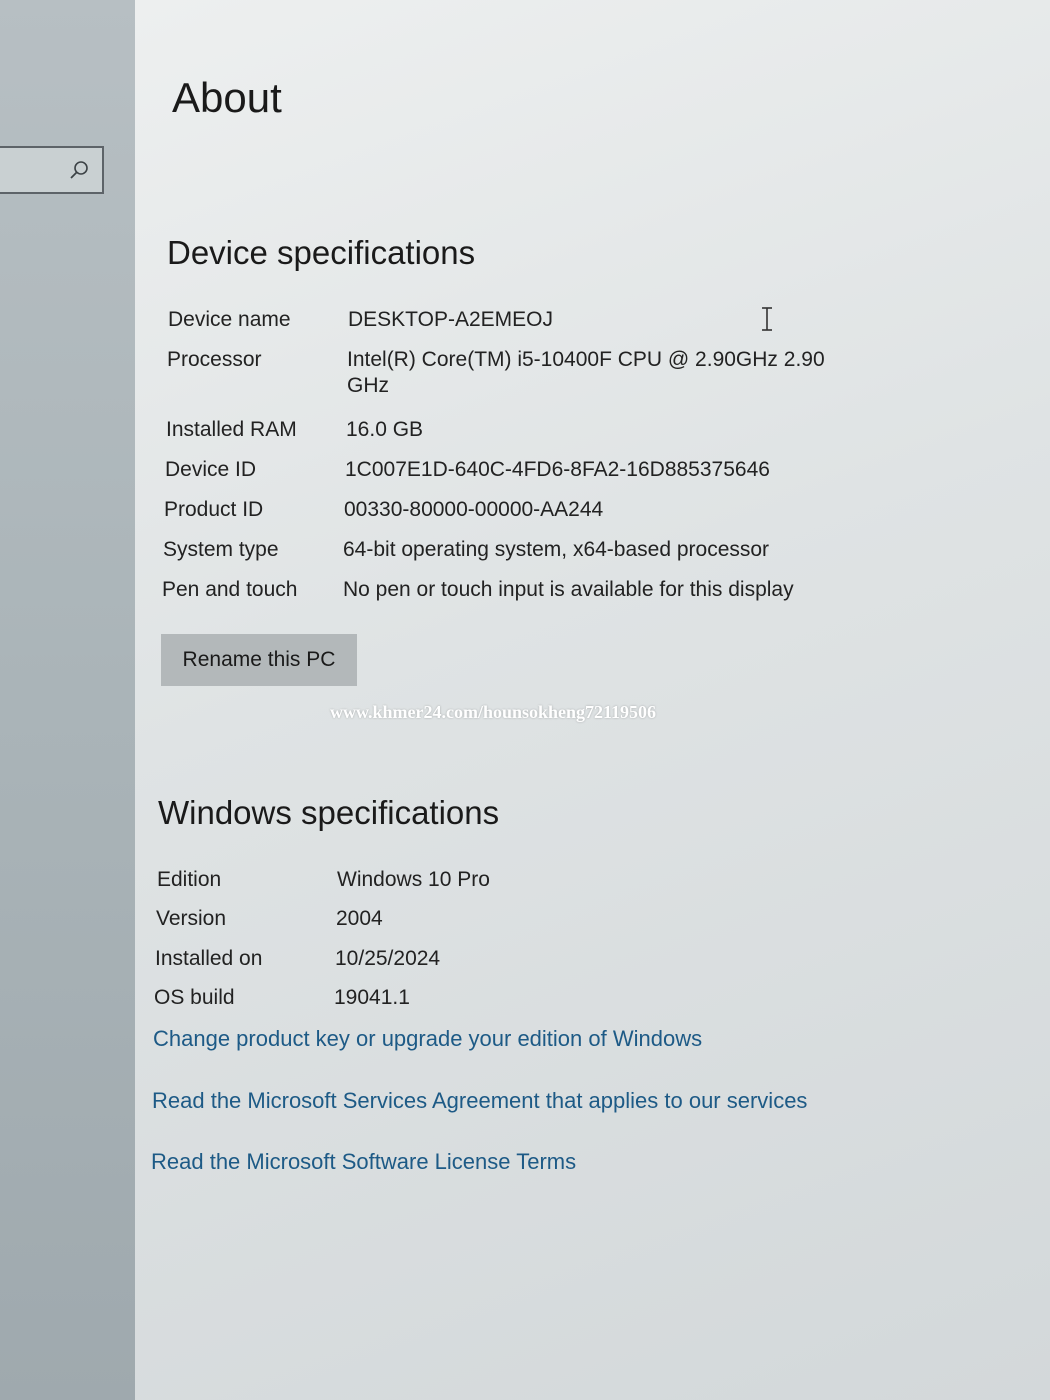 The width and height of the screenshot is (1050, 1400). What do you see at coordinates (474, 509) in the screenshot?
I see `spec-value: 00330-80000-00000-AA244` at bounding box center [474, 509].